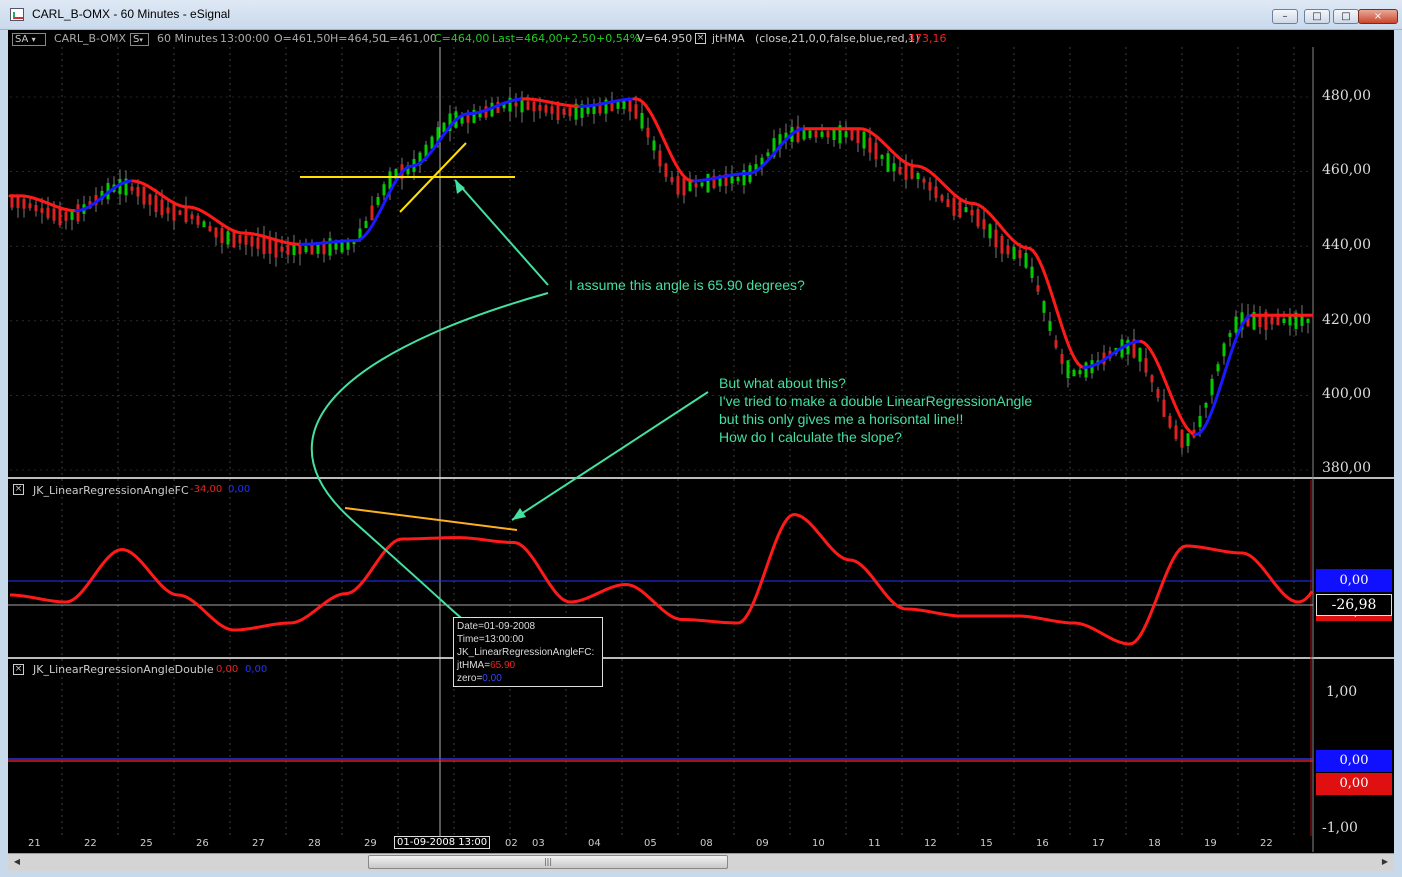 This screenshot has width=1402, height=877. I want to click on annotation-question-4: How do I calculate the slope?, so click(810, 437).